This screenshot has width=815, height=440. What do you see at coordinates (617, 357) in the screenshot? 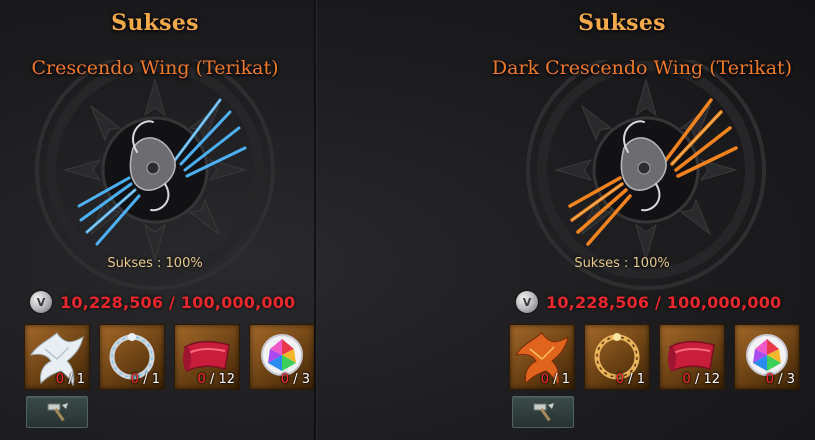
I see `material-slot-gold-ring: 0 / 1` at bounding box center [617, 357].